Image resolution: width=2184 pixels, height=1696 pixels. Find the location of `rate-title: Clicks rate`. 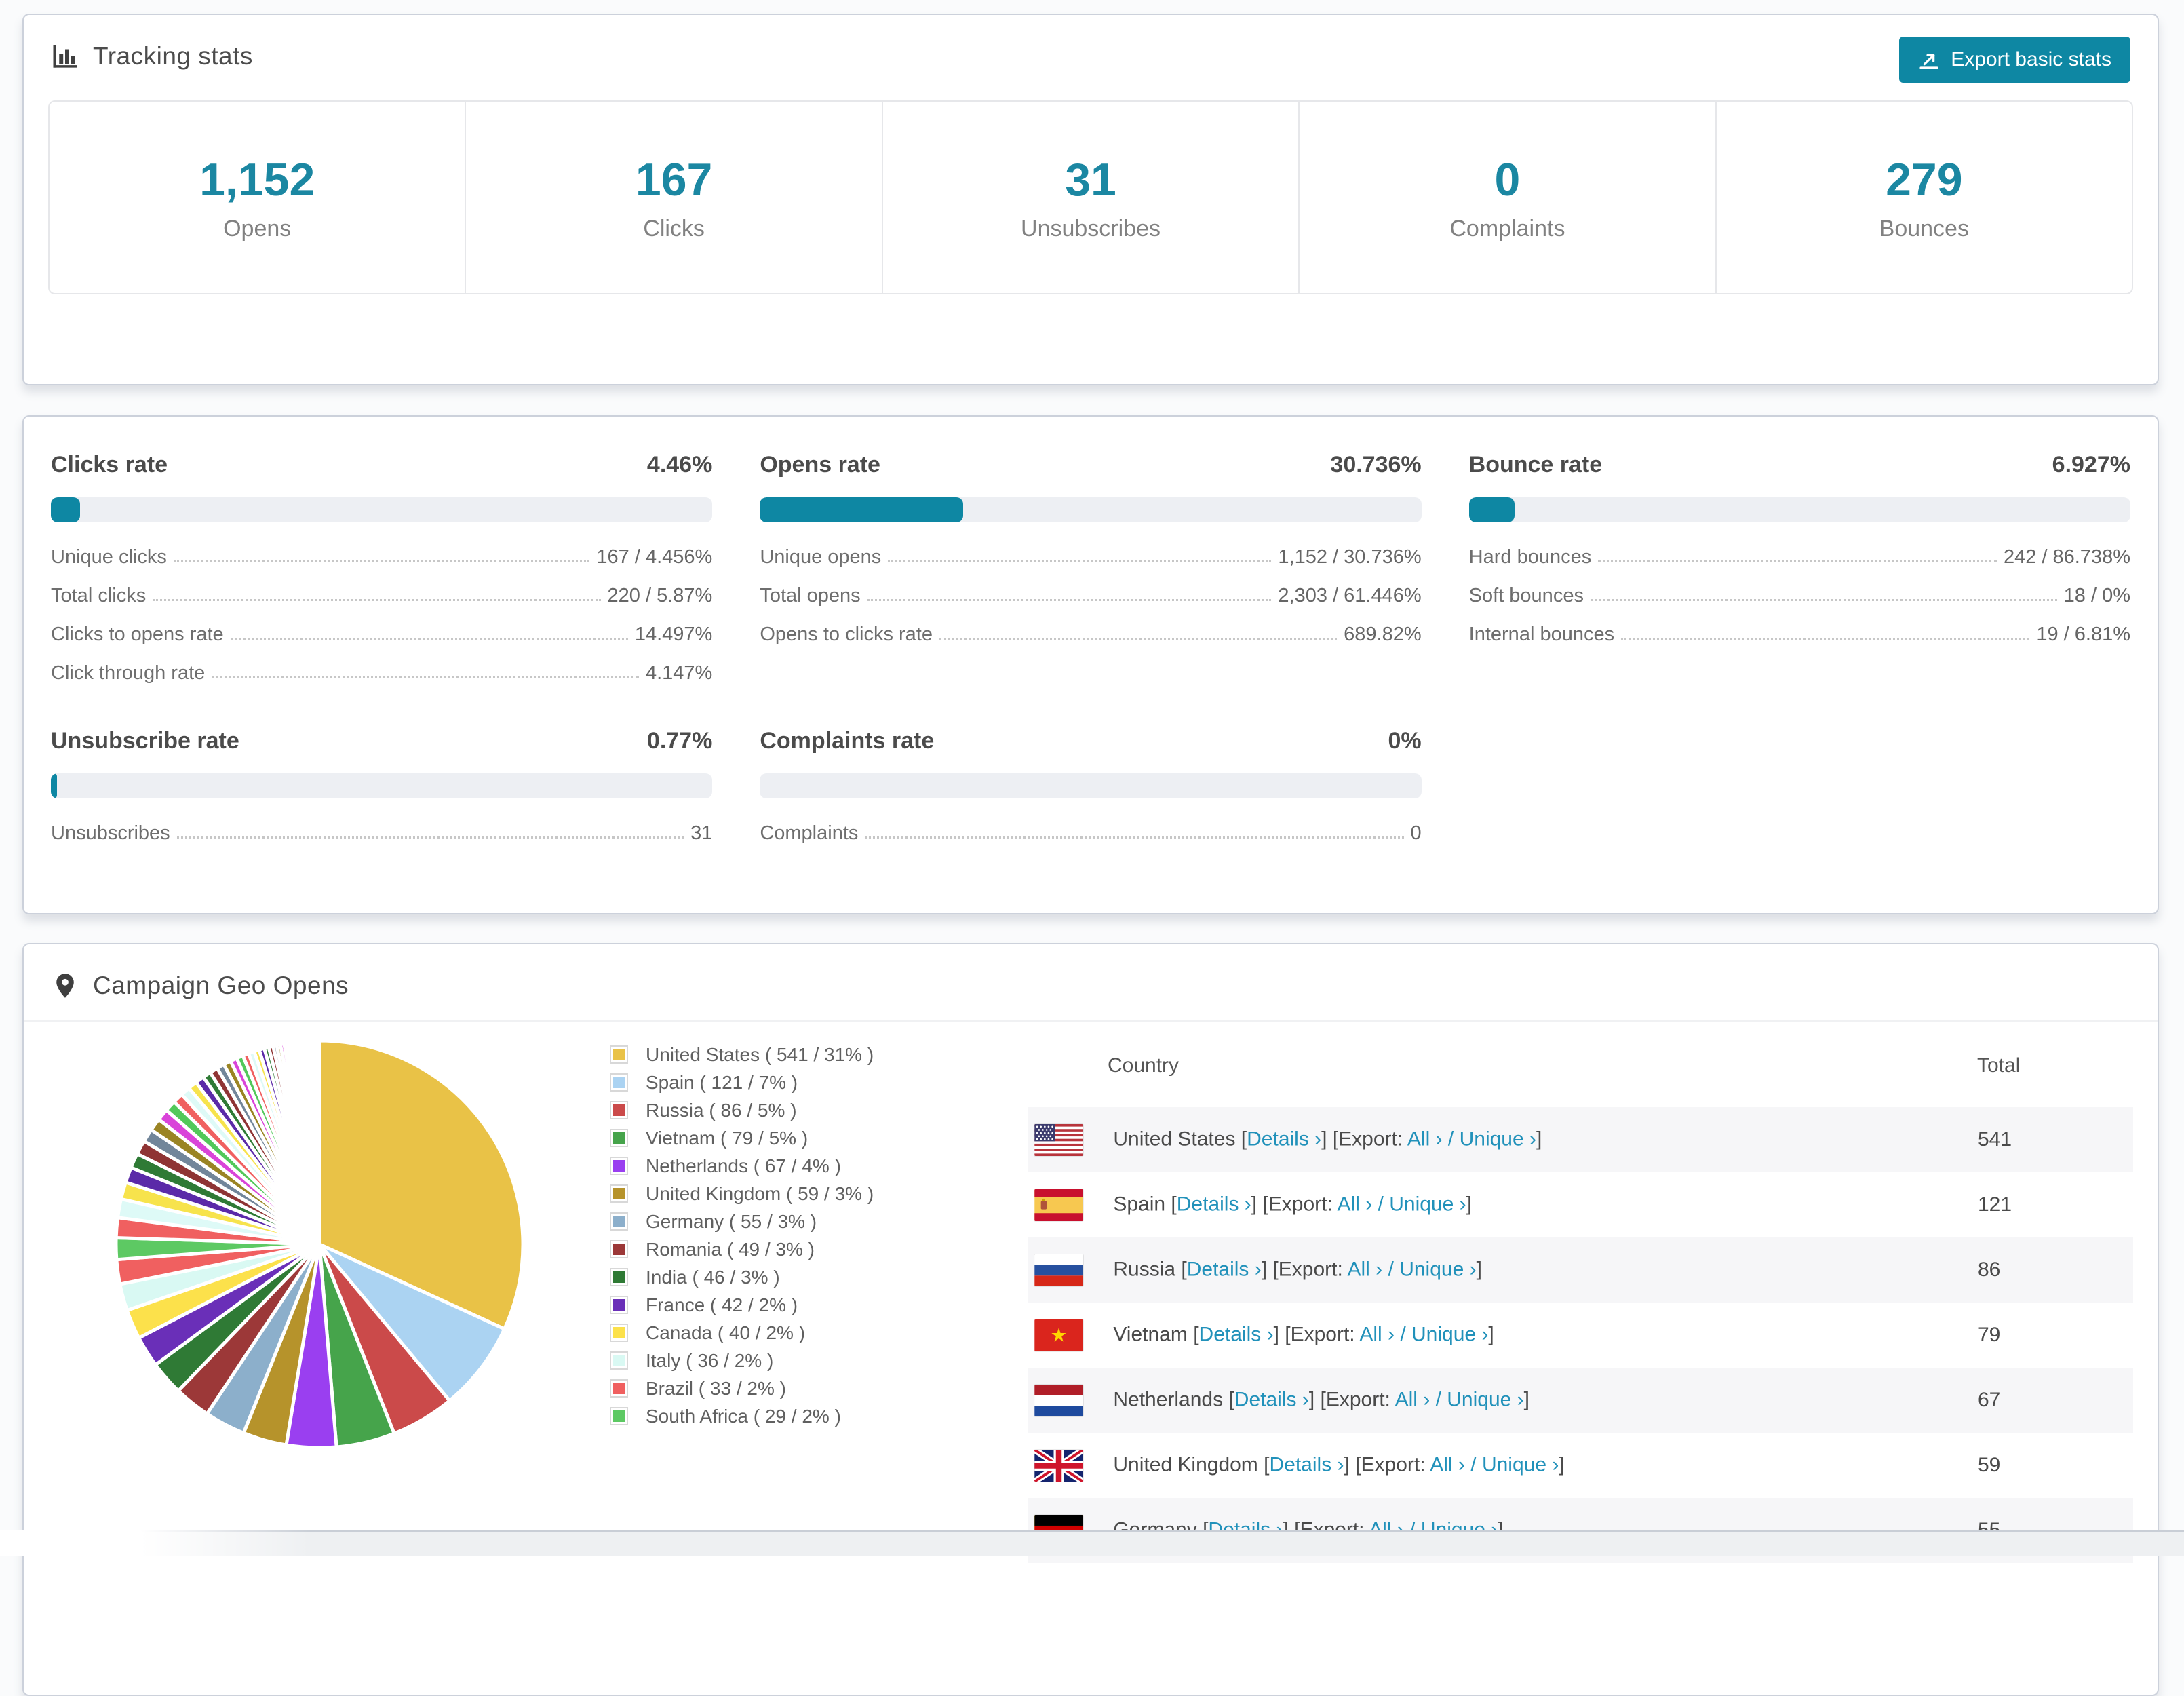

rate-title: Clicks rate is located at coordinates (109, 465).